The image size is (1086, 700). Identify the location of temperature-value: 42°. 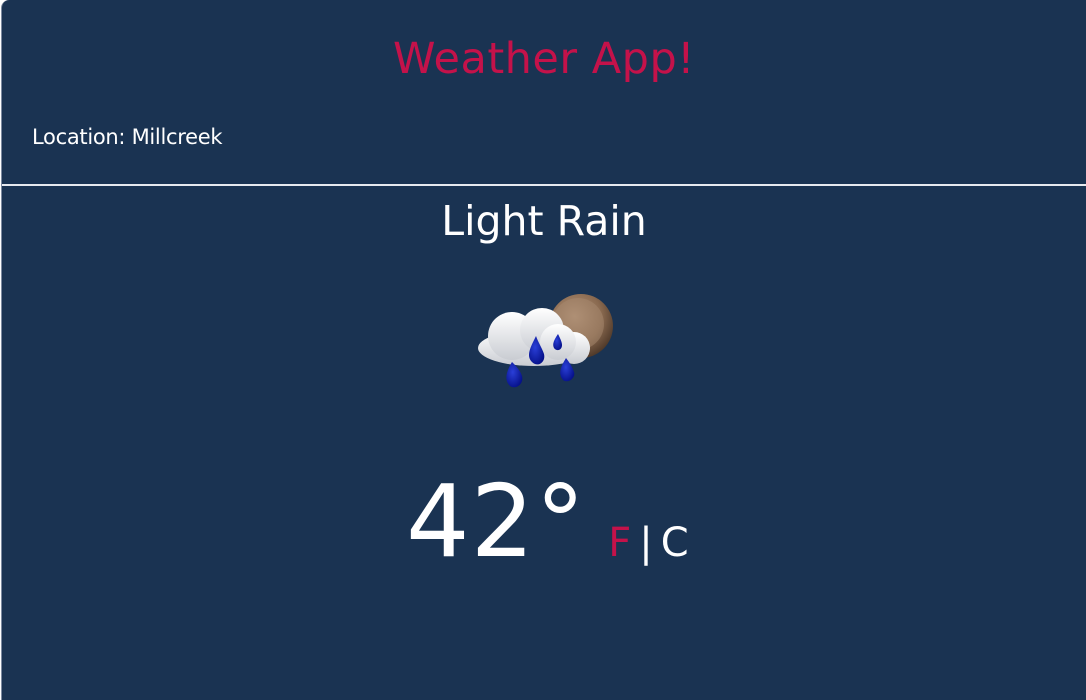
(496, 521).